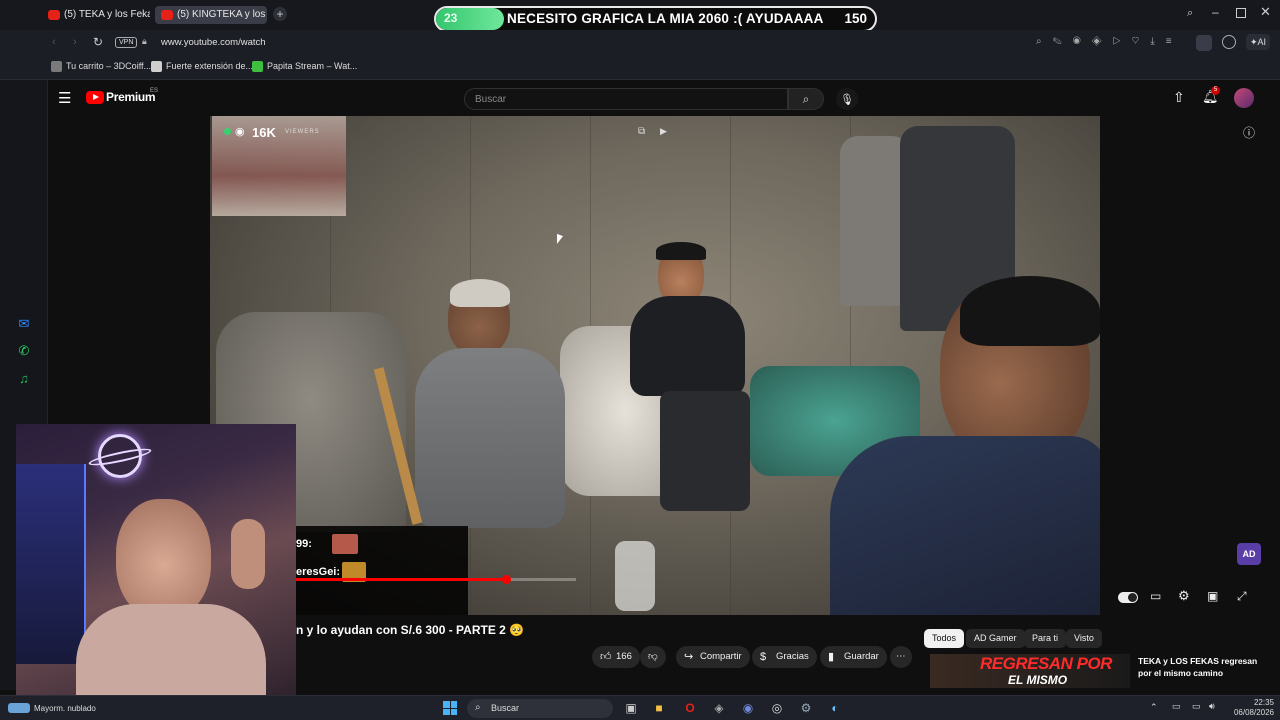 This screenshot has width=1280, height=720. I want to click on minimize-button: –, so click(1215, 12).